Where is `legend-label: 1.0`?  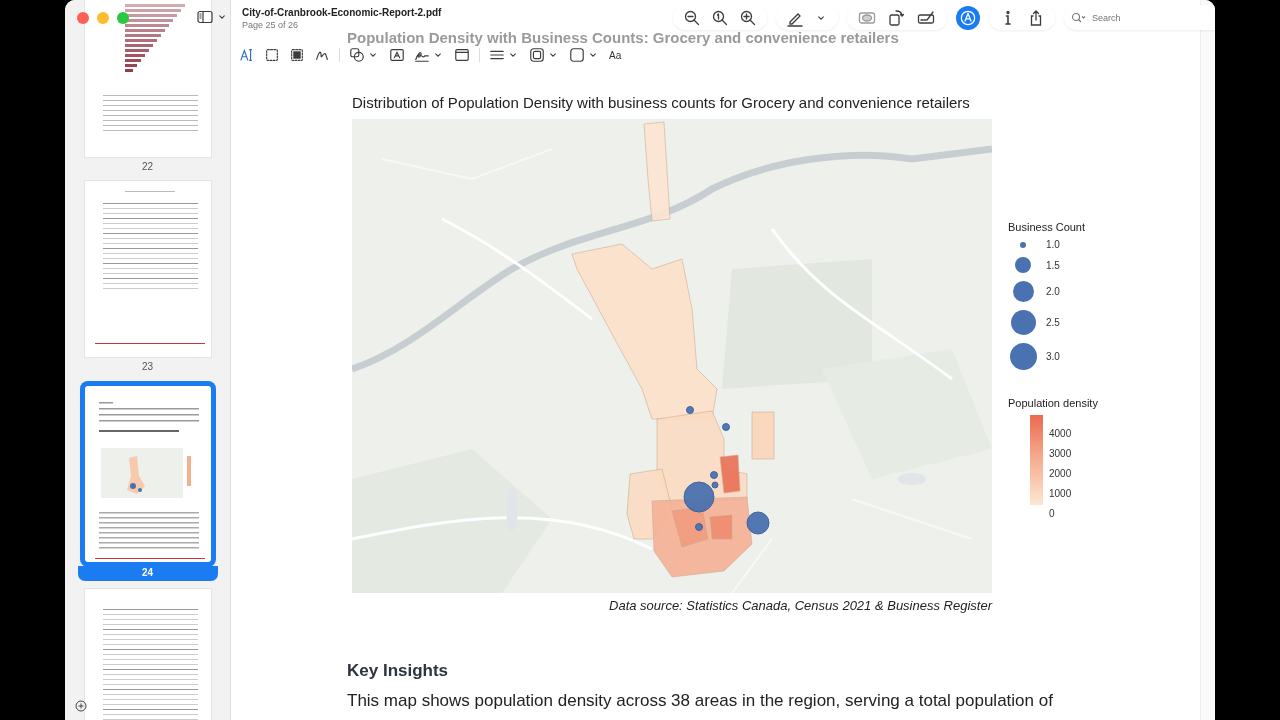
legend-label: 1.0 is located at coordinates (1053, 244).